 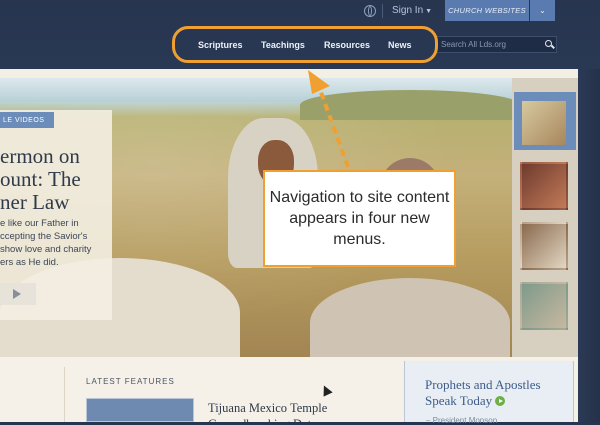 What do you see at coordinates (64, 394) in the screenshot?
I see `column-divider` at bounding box center [64, 394].